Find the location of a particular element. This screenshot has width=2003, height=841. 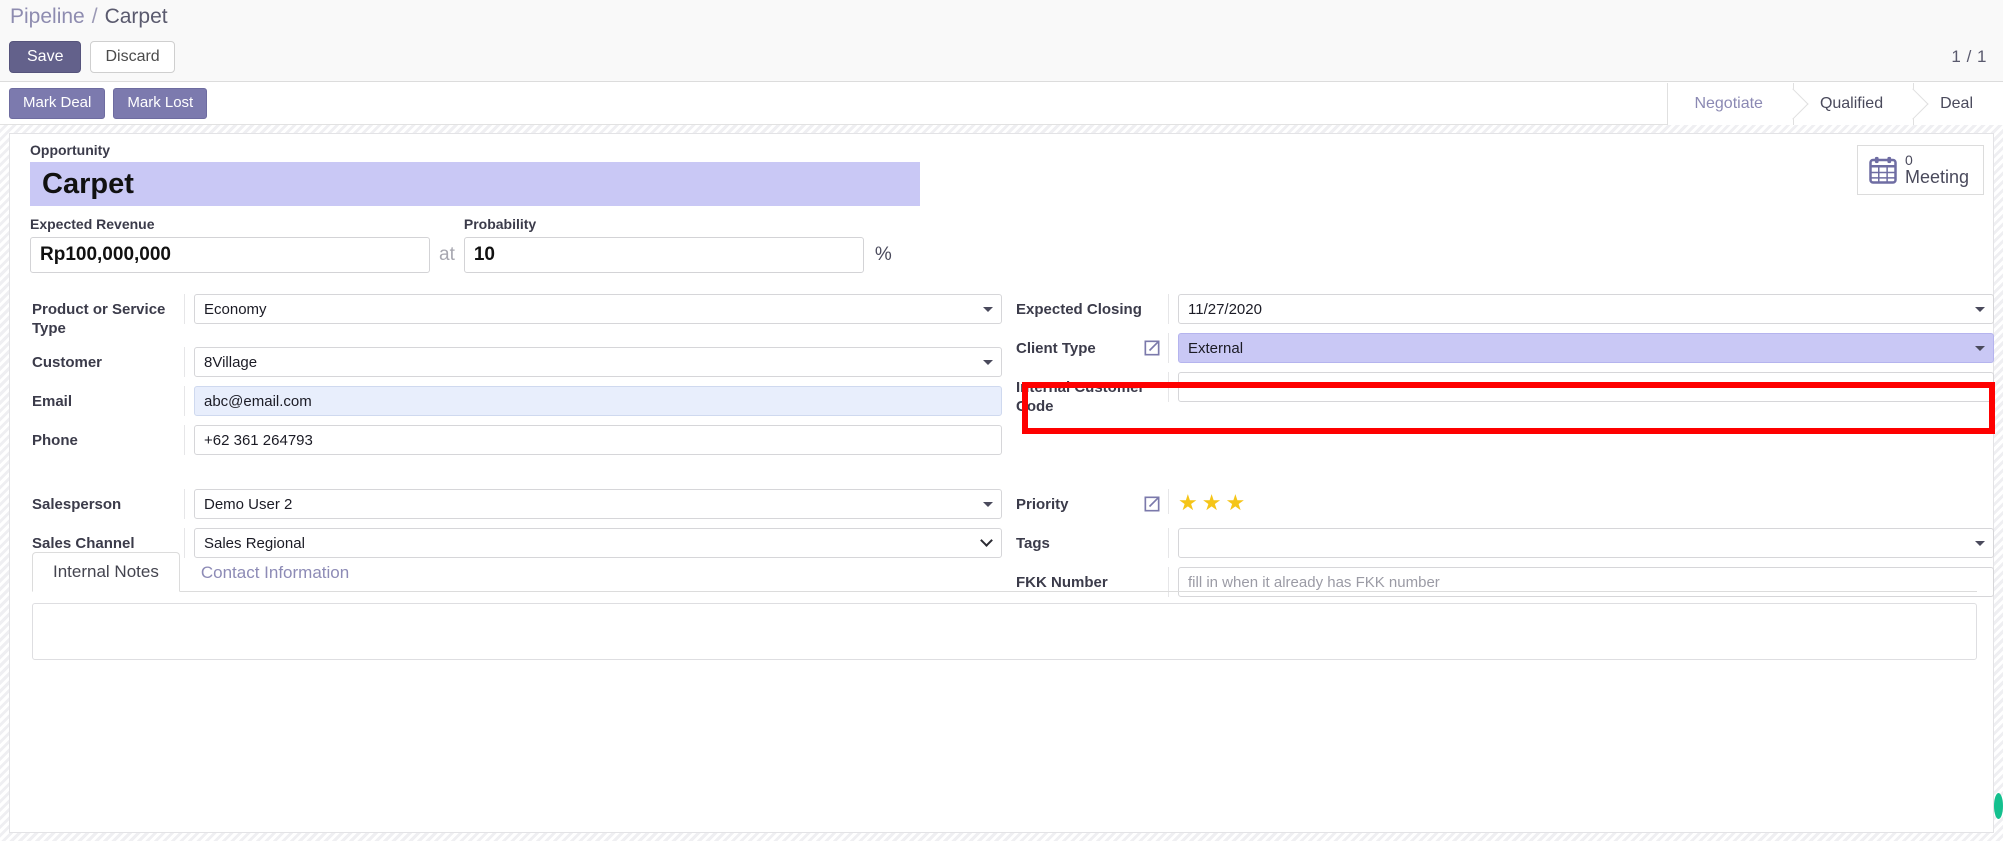

expected-revenue-label: Expected Revenue is located at coordinates (92, 224).